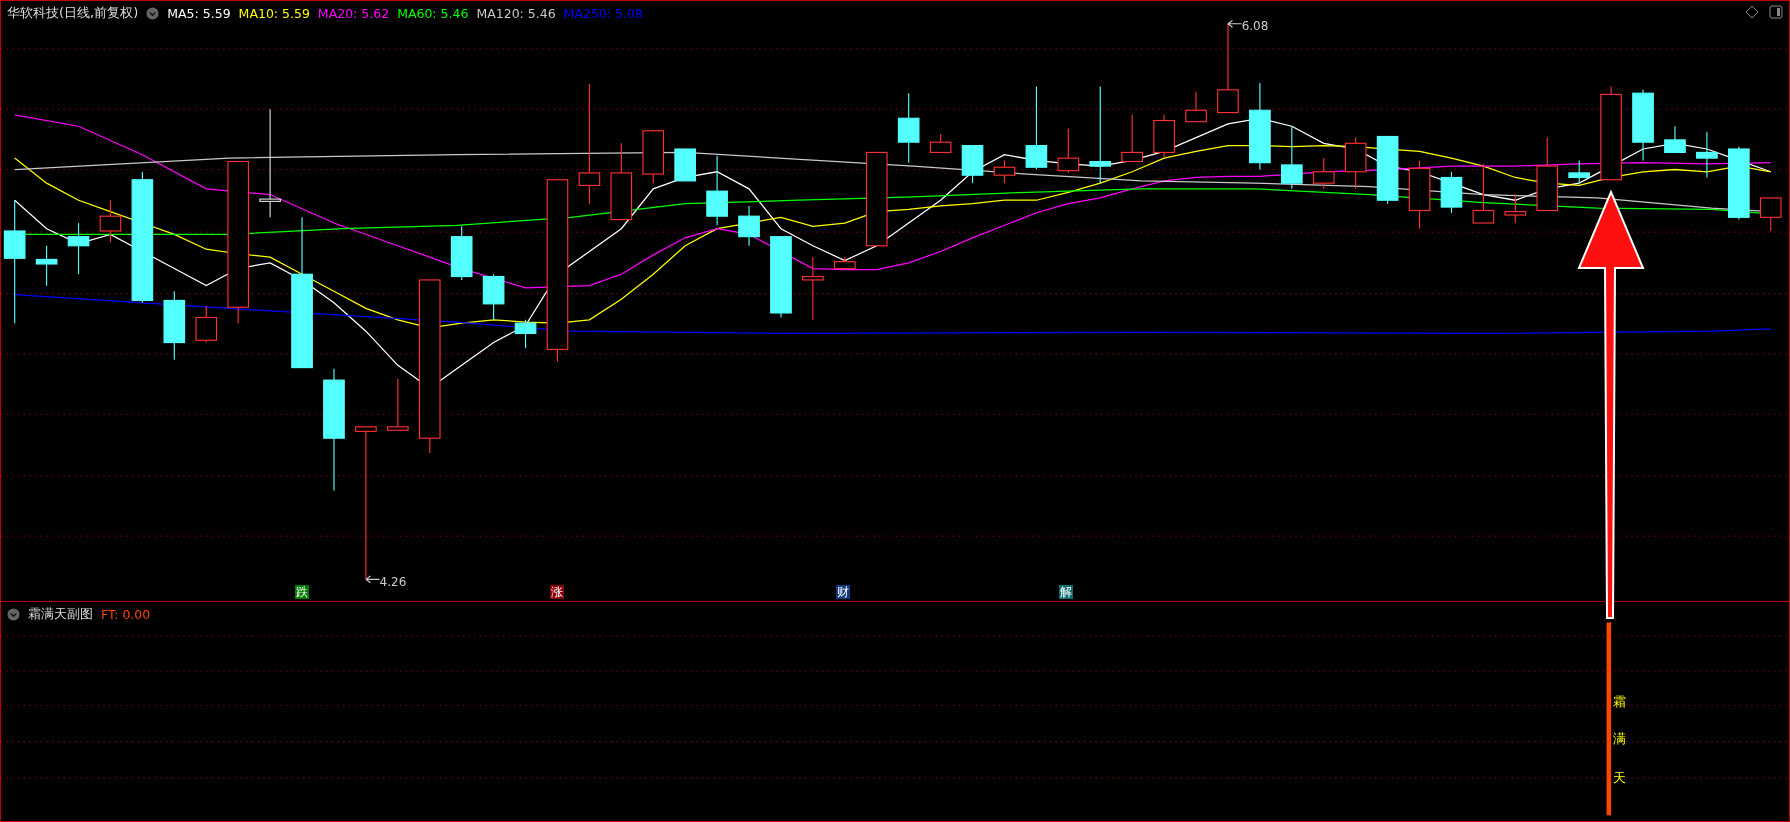  What do you see at coordinates (1620, 701) in the screenshot?
I see `signal-character: 霜` at bounding box center [1620, 701].